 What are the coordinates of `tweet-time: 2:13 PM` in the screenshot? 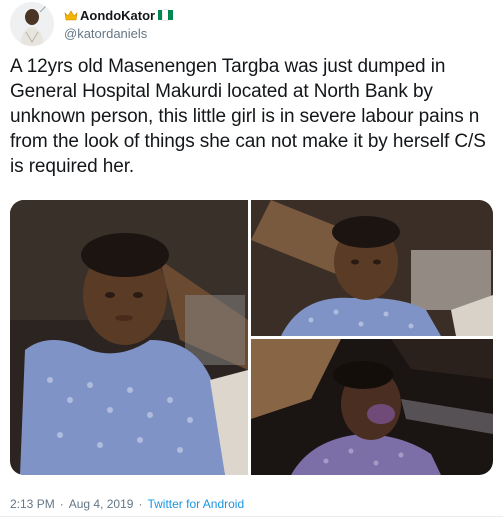 It's located at (32, 504).